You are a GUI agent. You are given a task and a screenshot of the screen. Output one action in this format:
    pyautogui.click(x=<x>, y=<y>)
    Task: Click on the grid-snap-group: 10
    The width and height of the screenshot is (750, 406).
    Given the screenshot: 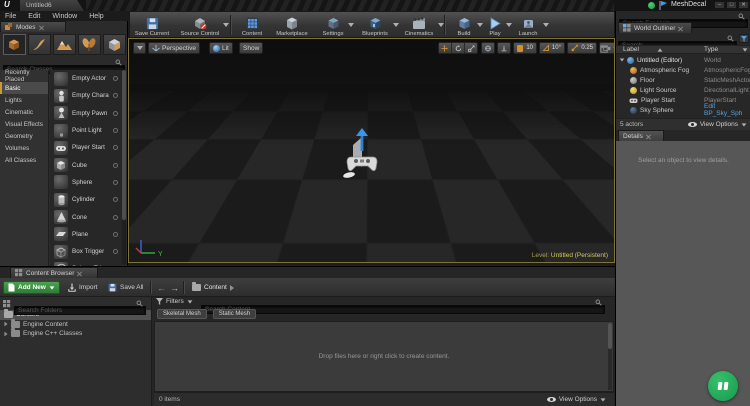 What is the action you would take?
    pyautogui.click(x=525, y=48)
    